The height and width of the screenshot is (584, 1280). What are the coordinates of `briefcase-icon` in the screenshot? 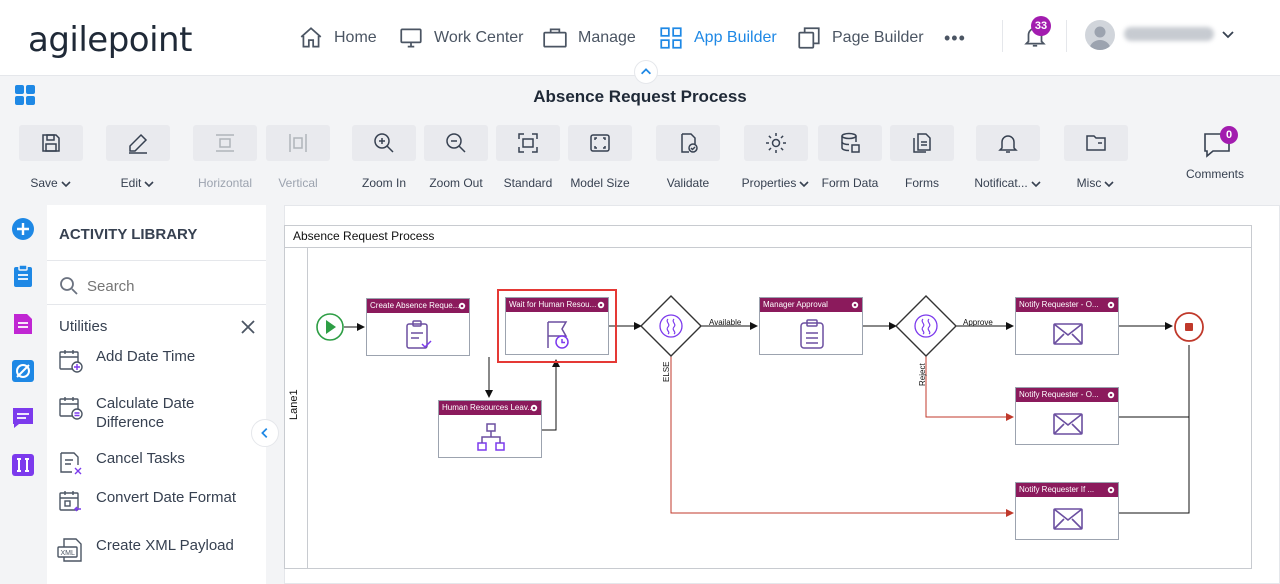 It's located at (555, 38).